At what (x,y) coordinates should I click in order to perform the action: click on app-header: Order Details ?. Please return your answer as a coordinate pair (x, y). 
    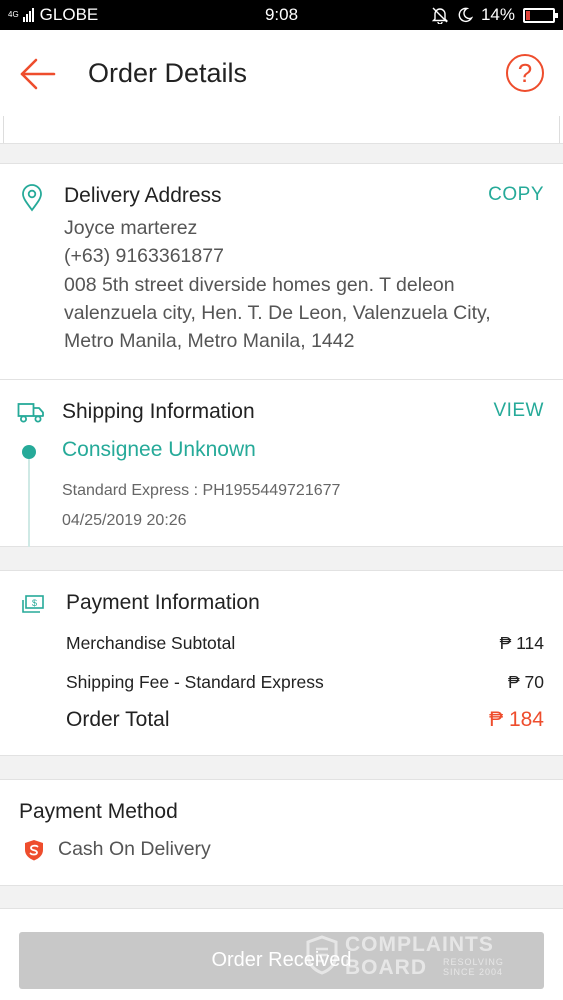
    Looking at the image, I should click on (281, 73).